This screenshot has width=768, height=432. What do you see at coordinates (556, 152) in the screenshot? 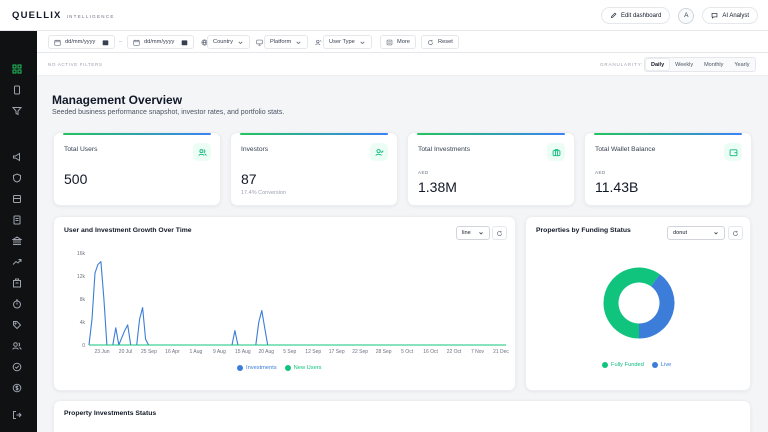
I see `briefcase-icon` at bounding box center [556, 152].